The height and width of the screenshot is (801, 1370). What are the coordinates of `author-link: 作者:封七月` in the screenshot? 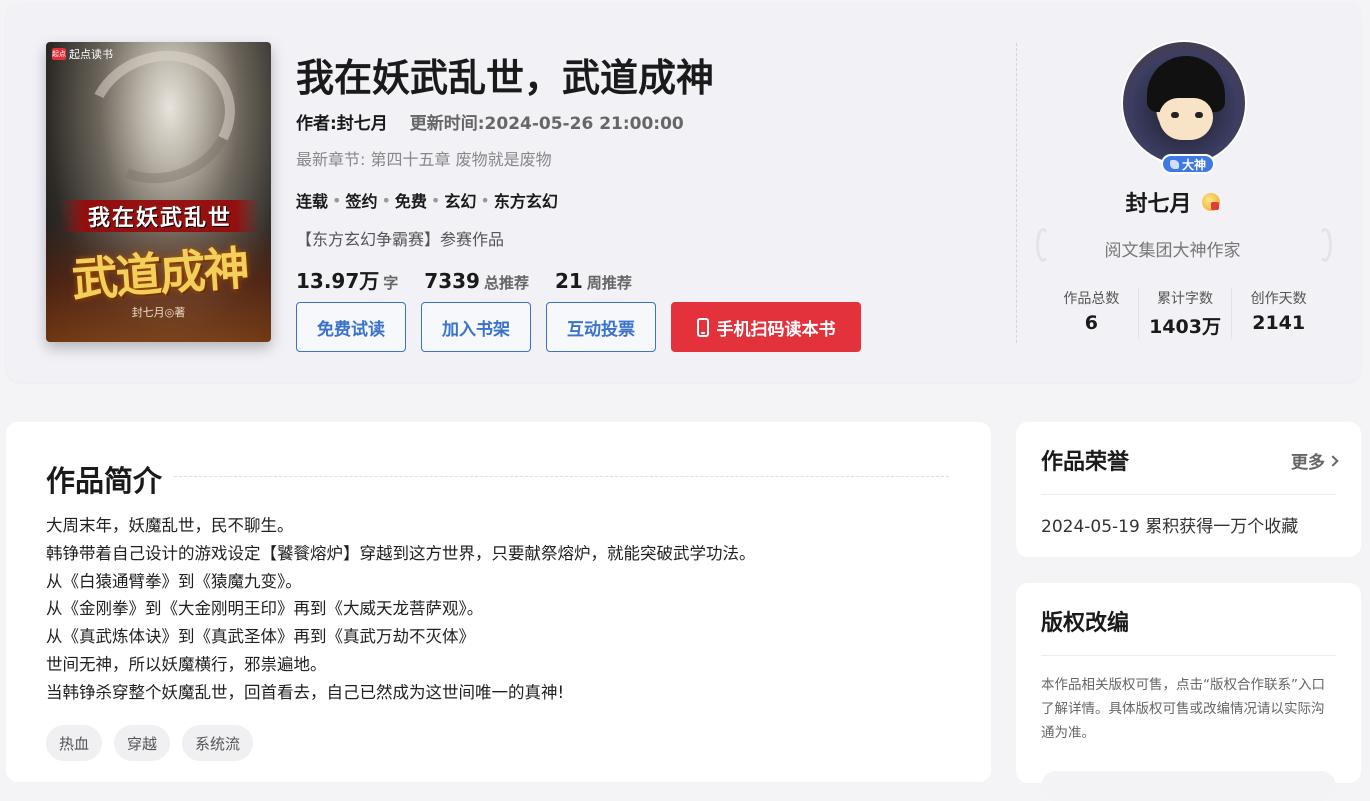 It's located at (342, 124).